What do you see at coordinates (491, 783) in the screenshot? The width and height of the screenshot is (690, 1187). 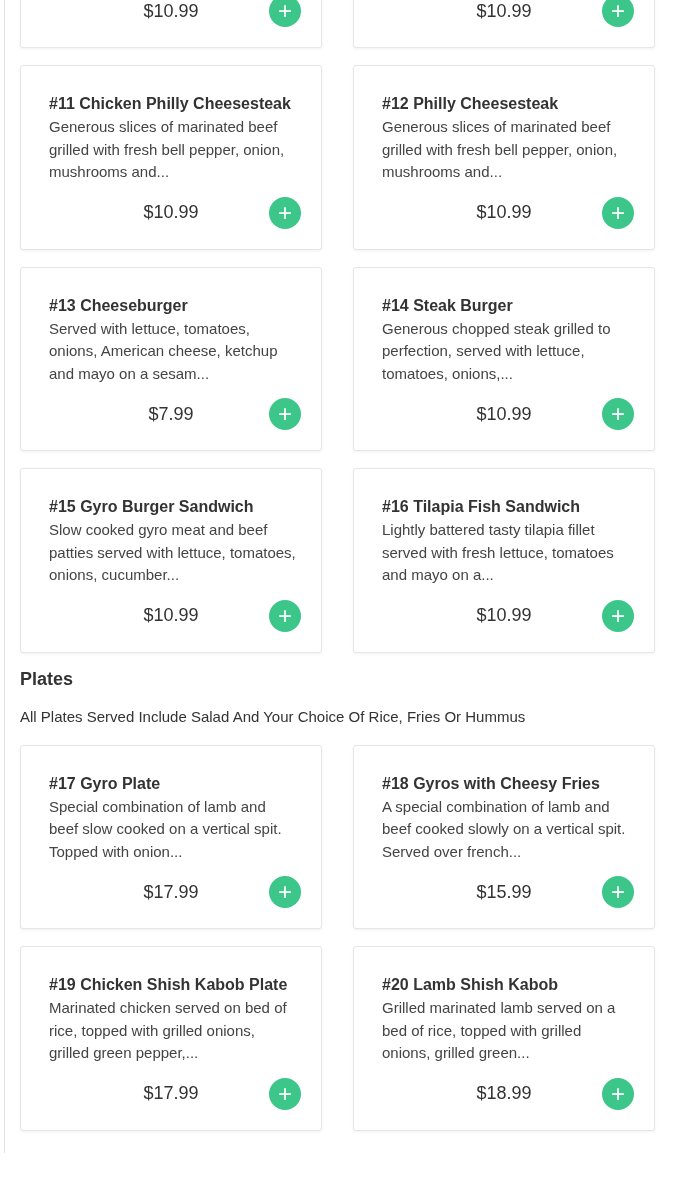 I see `item-name: #18 Gyros with Cheesy Fries` at bounding box center [491, 783].